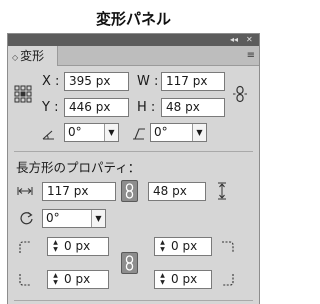  I want to click on panel-titlebar: ◂◂ ✕, so click(133, 40).